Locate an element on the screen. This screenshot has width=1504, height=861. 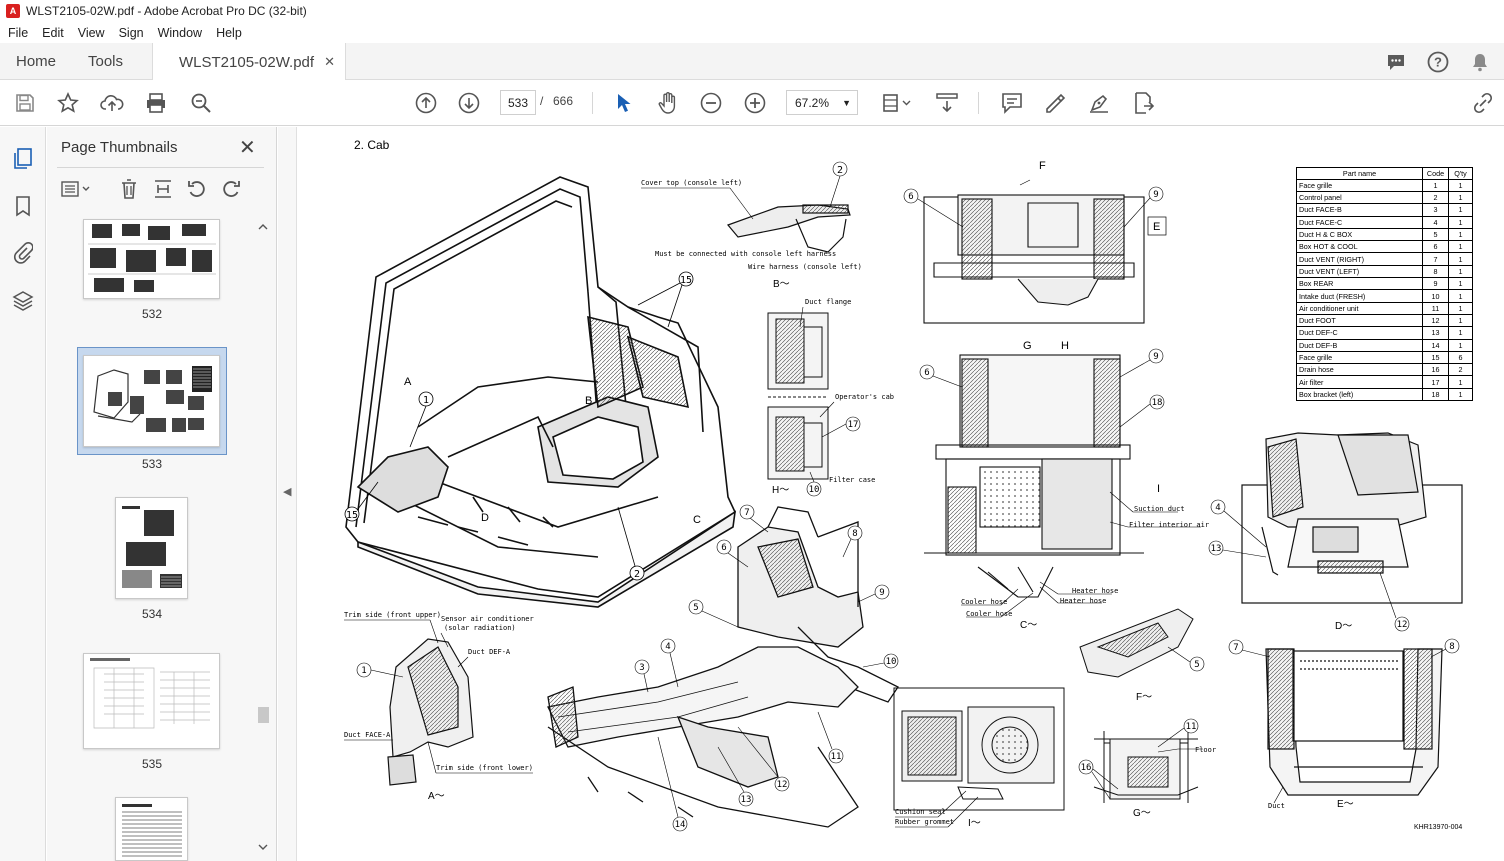
share-link-icon is located at coordinates (1483, 103).